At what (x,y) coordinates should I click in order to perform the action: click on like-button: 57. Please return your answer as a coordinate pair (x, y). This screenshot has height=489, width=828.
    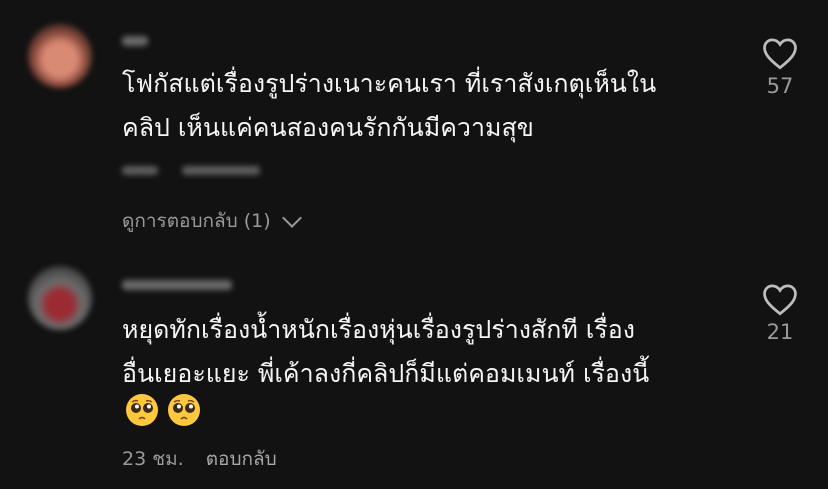
    Looking at the image, I should click on (780, 67).